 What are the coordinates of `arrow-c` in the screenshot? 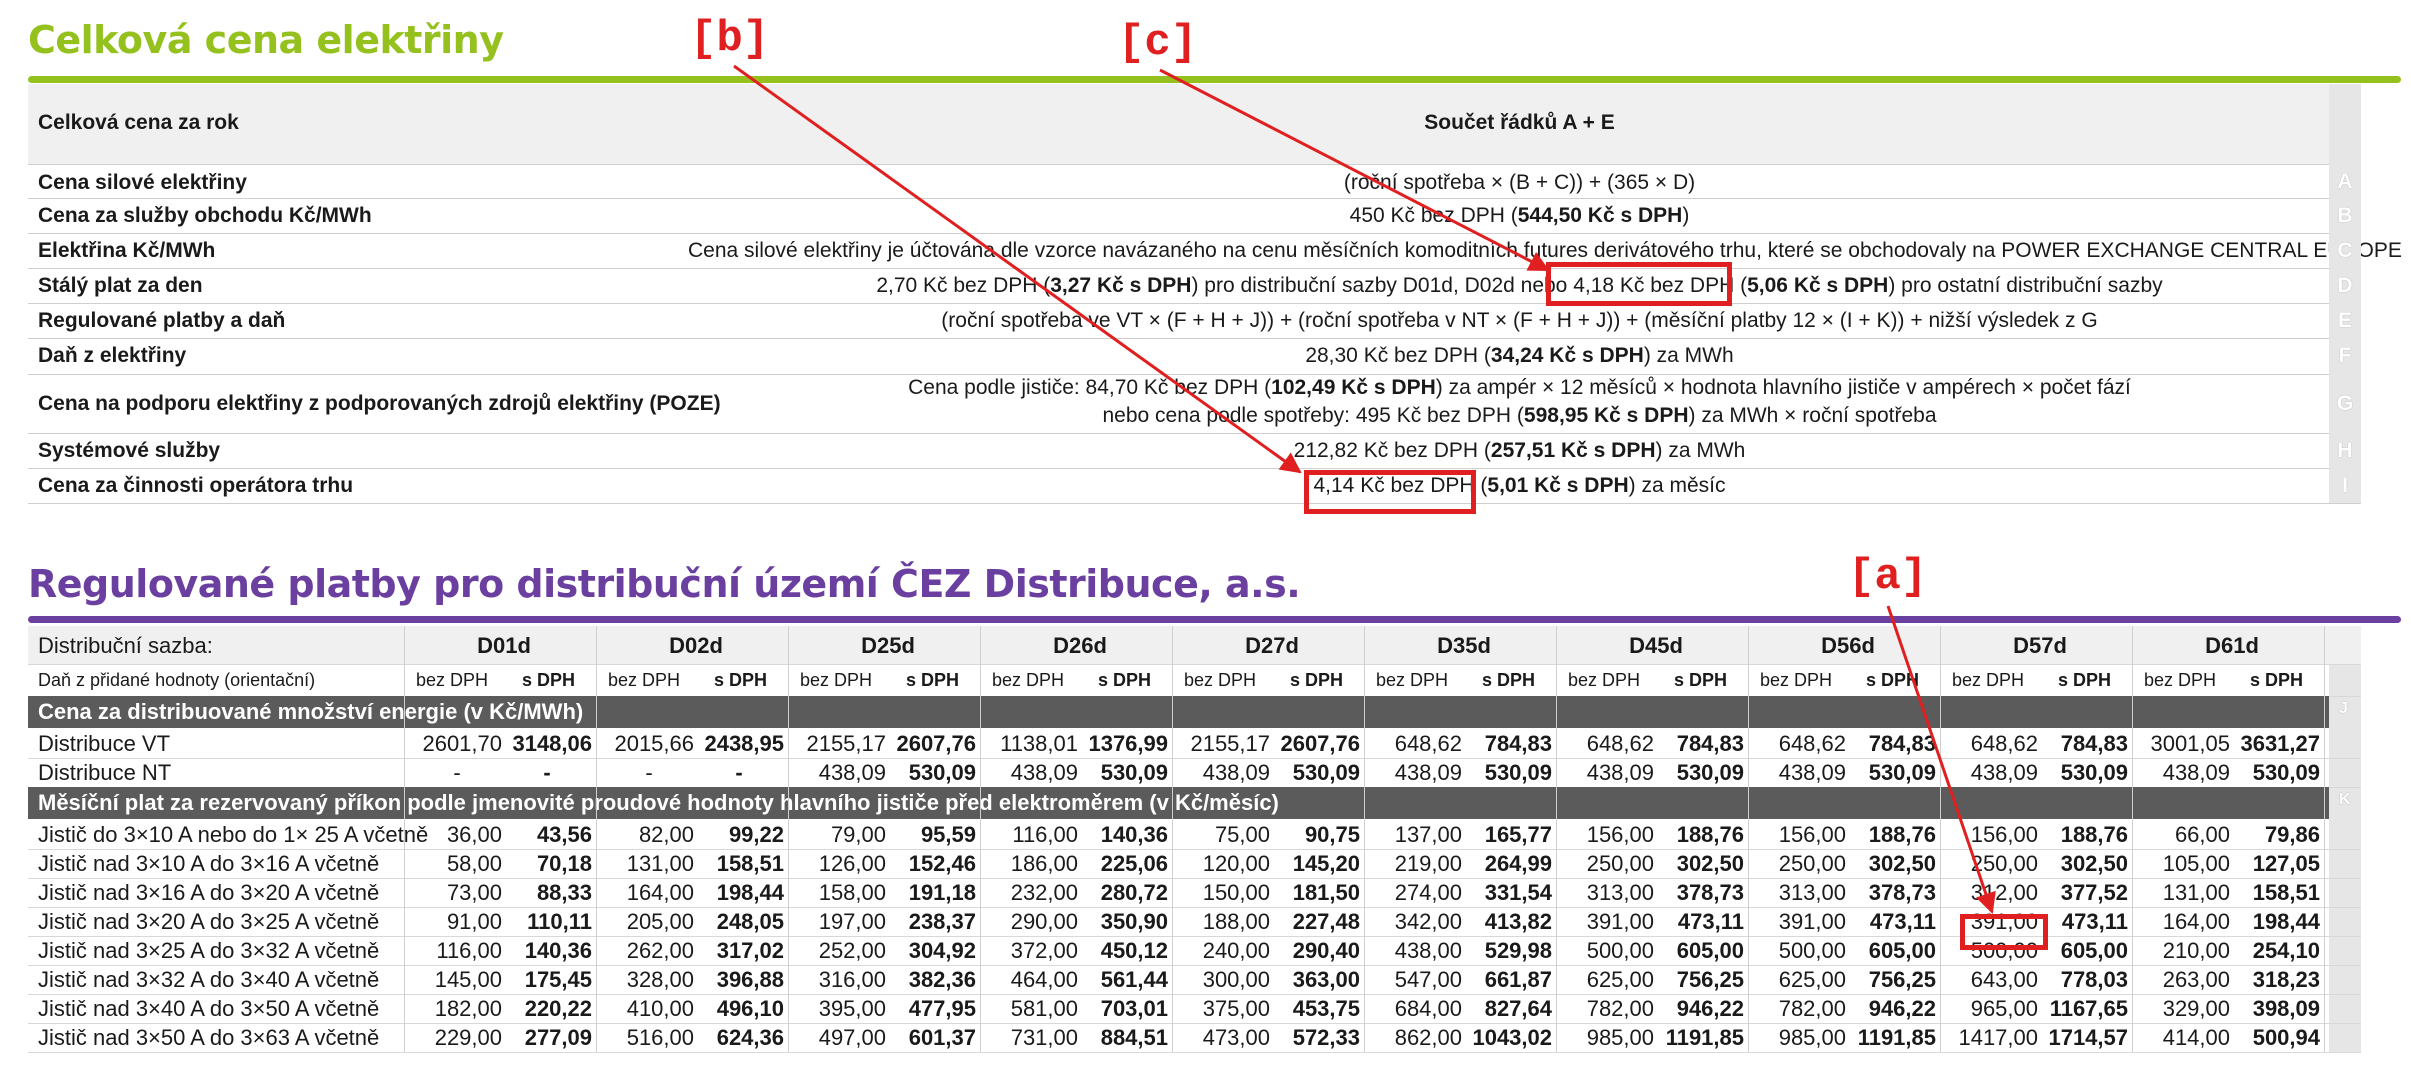 It's located at (1354, 170).